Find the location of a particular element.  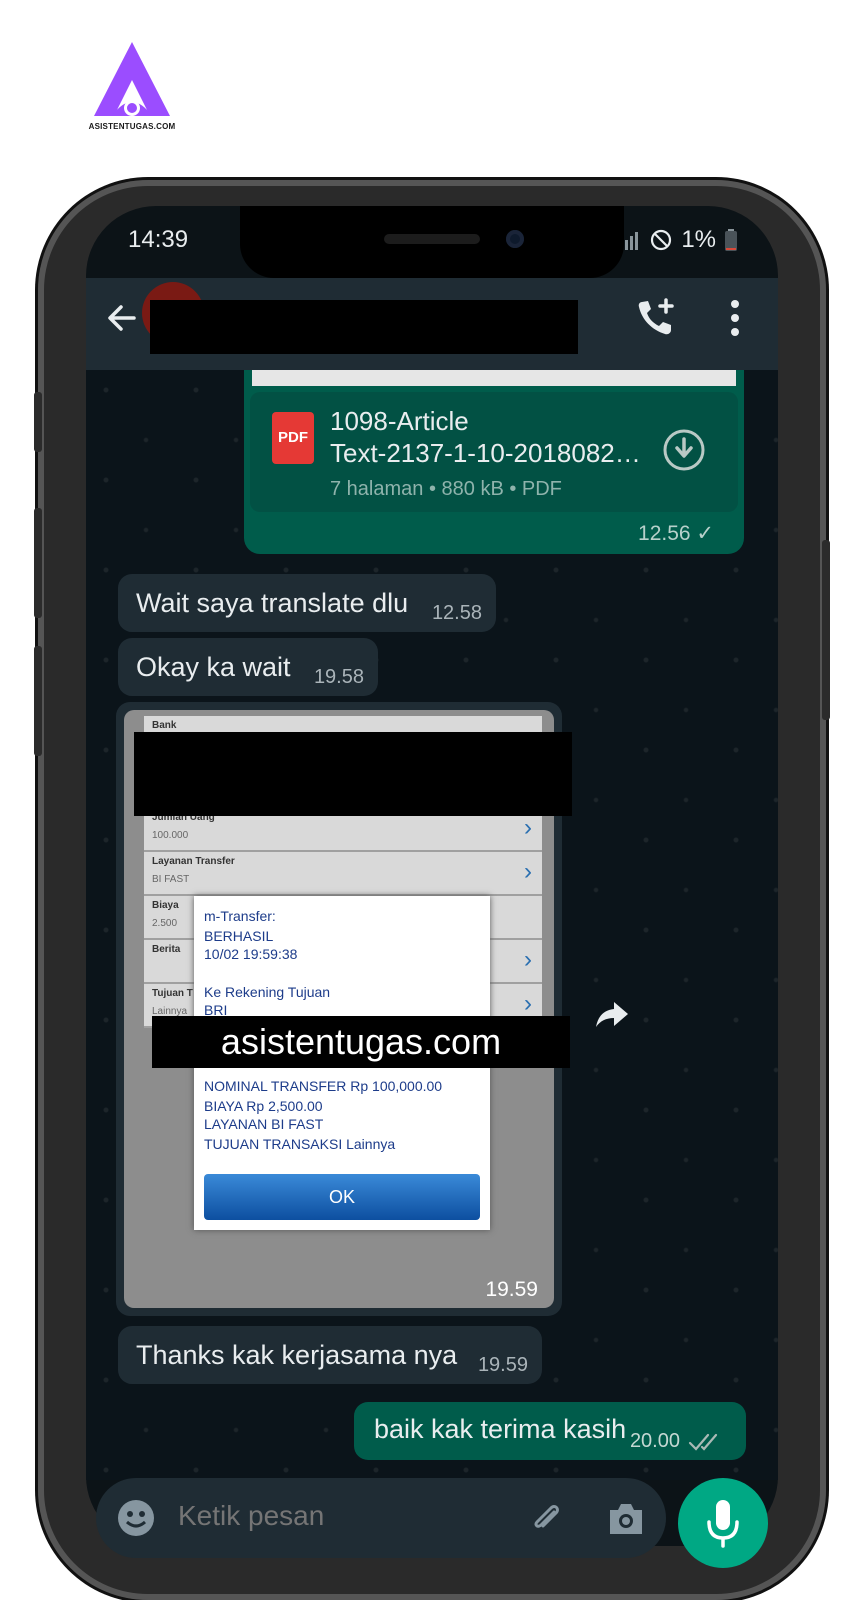

arrow-left-icon is located at coordinates (122, 318).